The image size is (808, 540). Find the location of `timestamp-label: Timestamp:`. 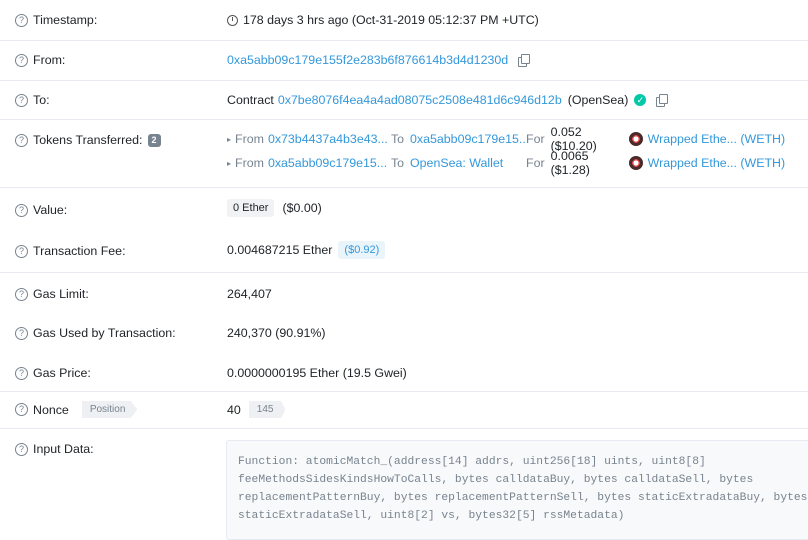

timestamp-label: Timestamp: is located at coordinates (65, 20).